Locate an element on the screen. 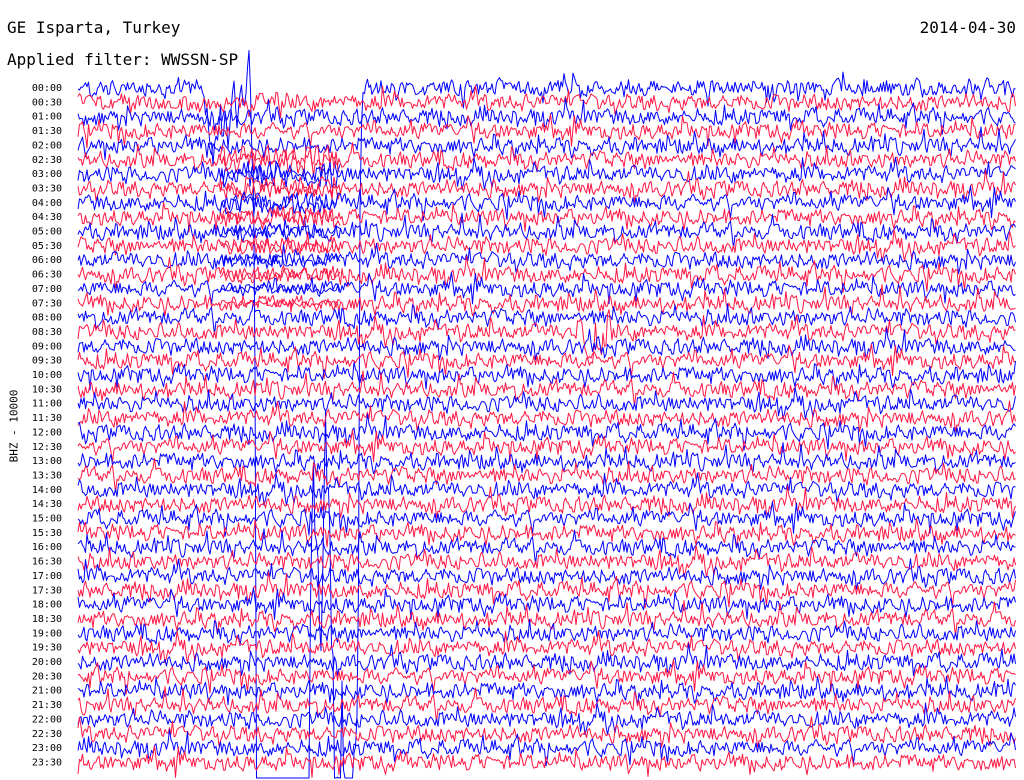 The width and height of the screenshot is (1024, 780). row-label: 15:00 is located at coordinates (47, 519).